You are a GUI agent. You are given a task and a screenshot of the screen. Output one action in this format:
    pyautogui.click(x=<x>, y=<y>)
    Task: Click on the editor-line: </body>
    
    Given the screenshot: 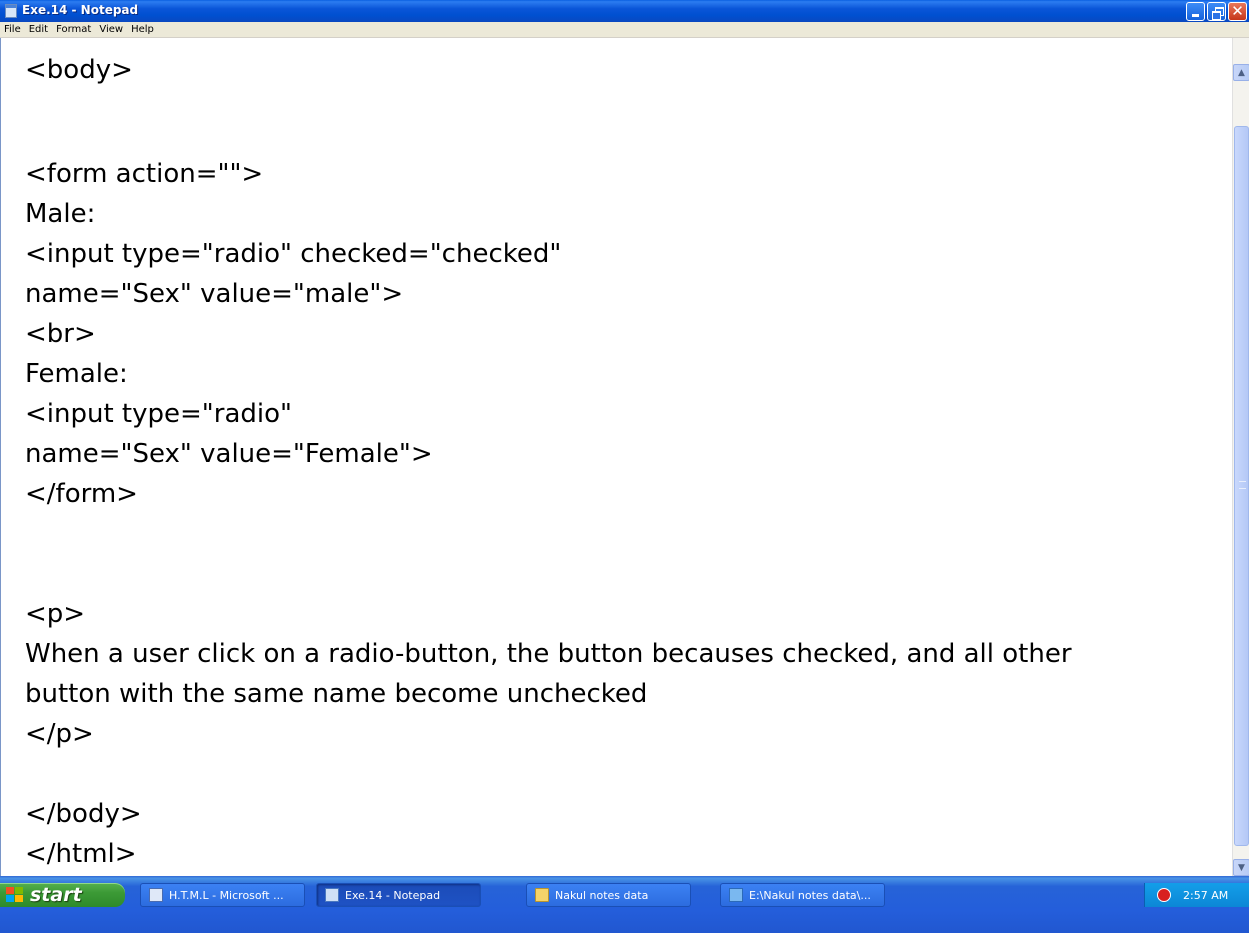 What is the action you would take?
    pyautogui.click(x=83, y=814)
    